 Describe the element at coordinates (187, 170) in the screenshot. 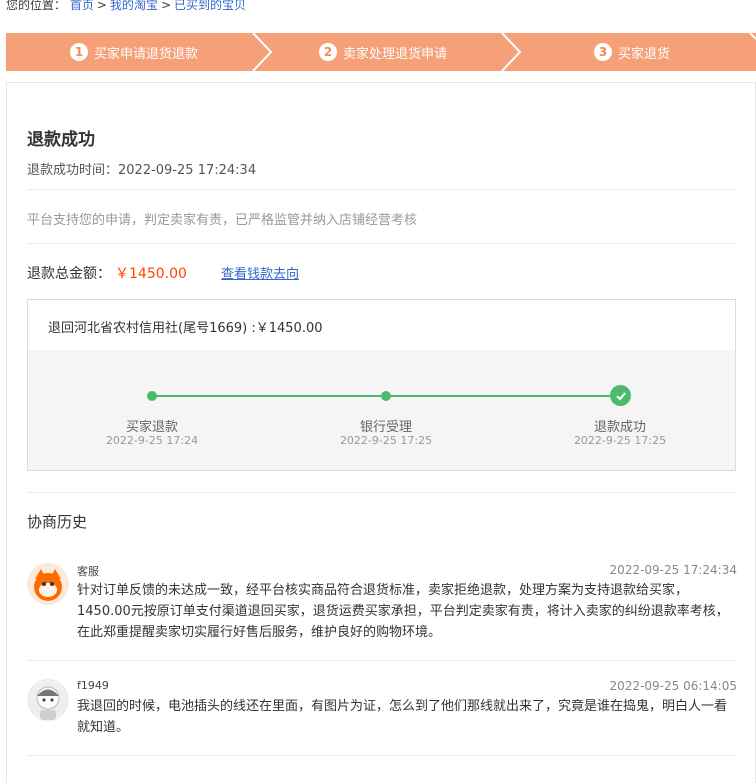

I see `refund-time-value: 2022-09-25 17:24:34` at that location.